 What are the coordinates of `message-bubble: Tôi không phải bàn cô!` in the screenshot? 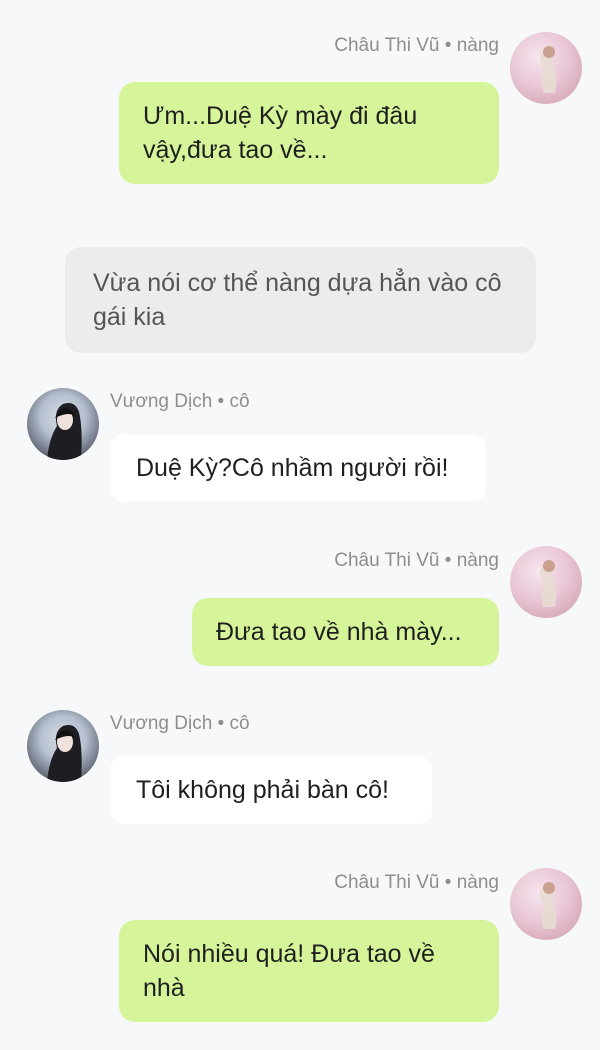 It's located at (271, 790).